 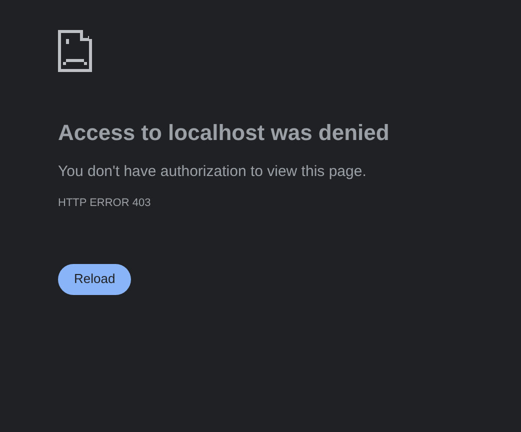 What do you see at coordinates (212, 172) in the screenshot?
I see `error-message: You don't have authorization to view this page.` at bounding box center [212, 172].